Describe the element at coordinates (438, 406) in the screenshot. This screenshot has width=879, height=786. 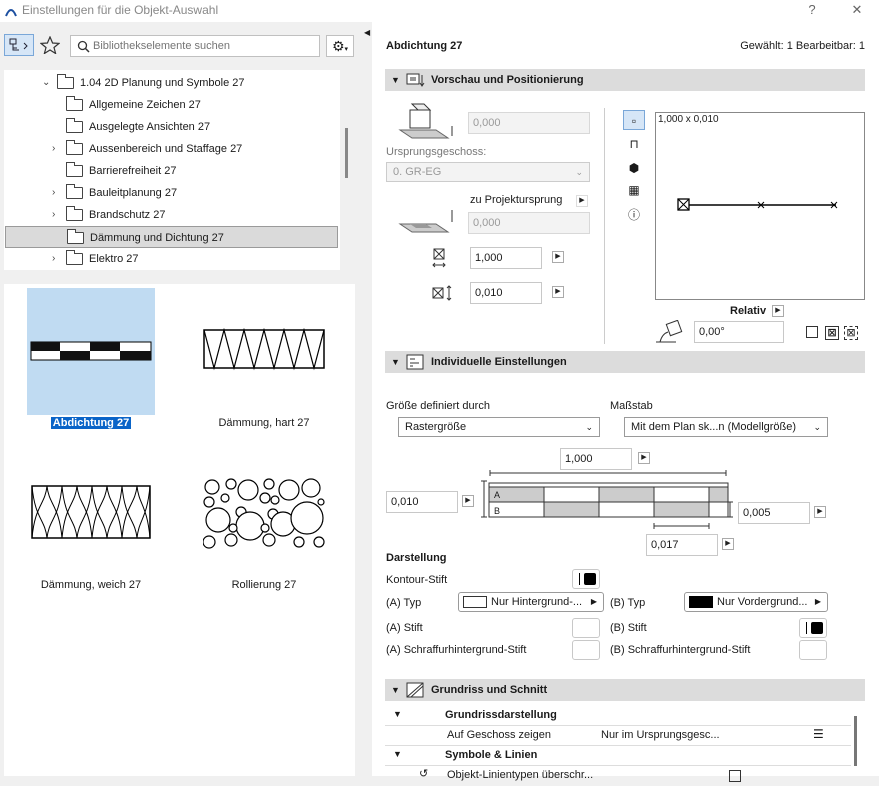
I see `size-defined-label: Größe definiert durch` at that location.